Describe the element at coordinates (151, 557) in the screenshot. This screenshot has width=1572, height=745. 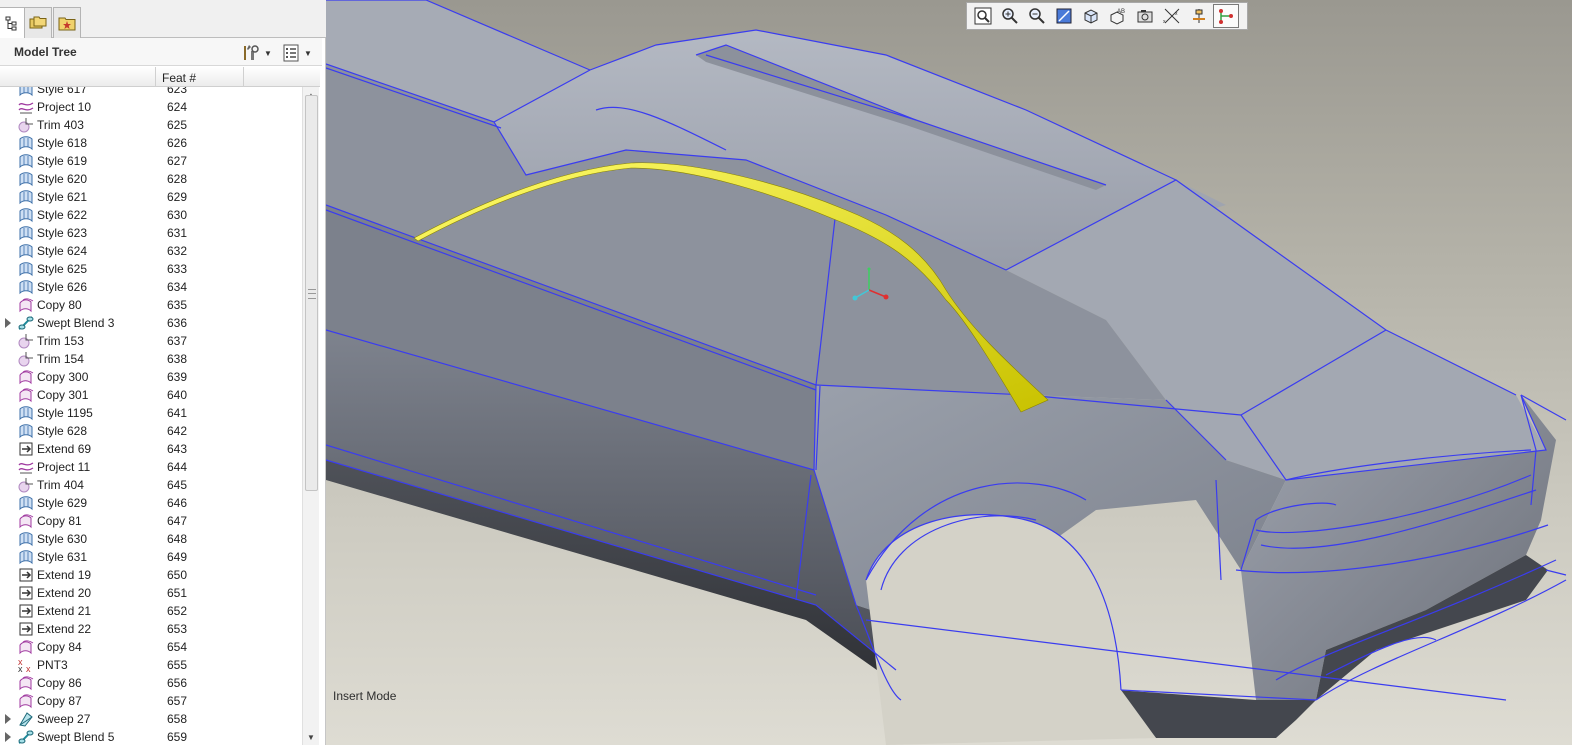
I see `tree-item: Style 631 649` at that location.